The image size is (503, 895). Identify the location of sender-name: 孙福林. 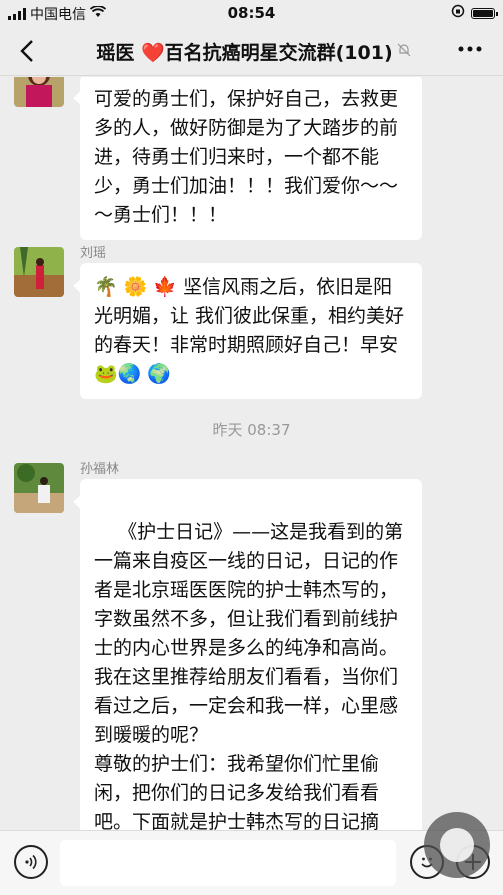
(100, 469).